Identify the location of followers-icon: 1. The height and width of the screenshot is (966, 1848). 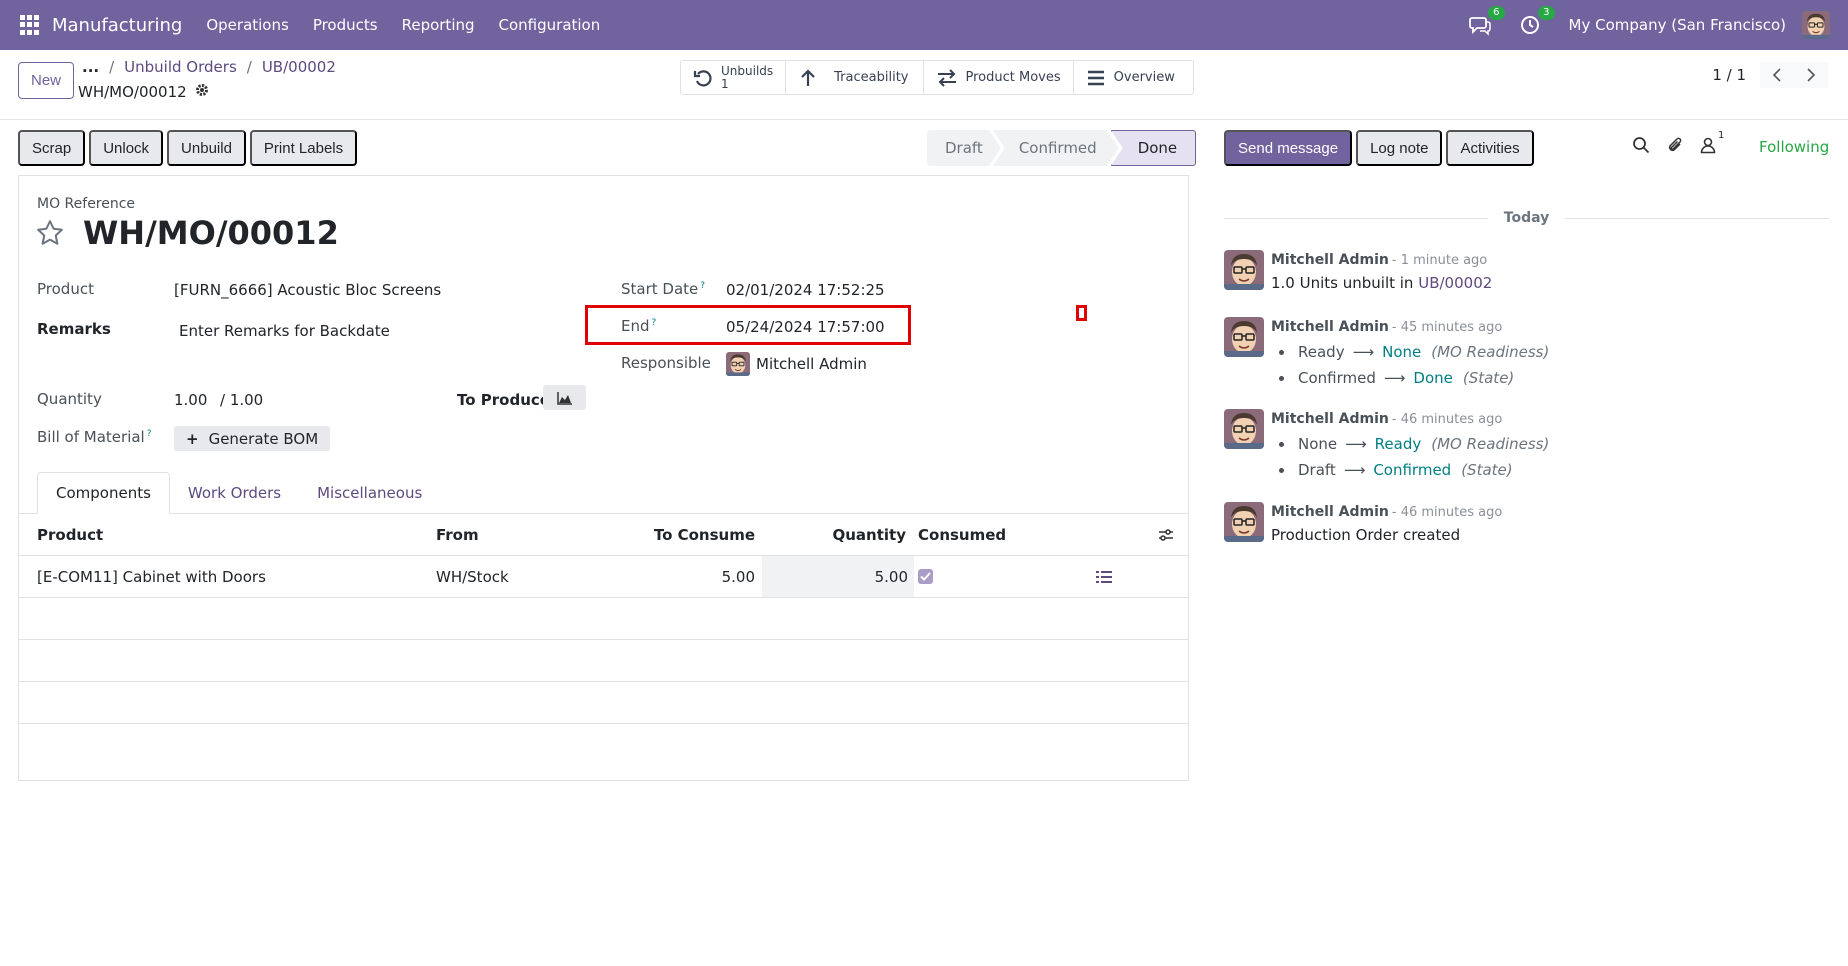
(1712, 144).